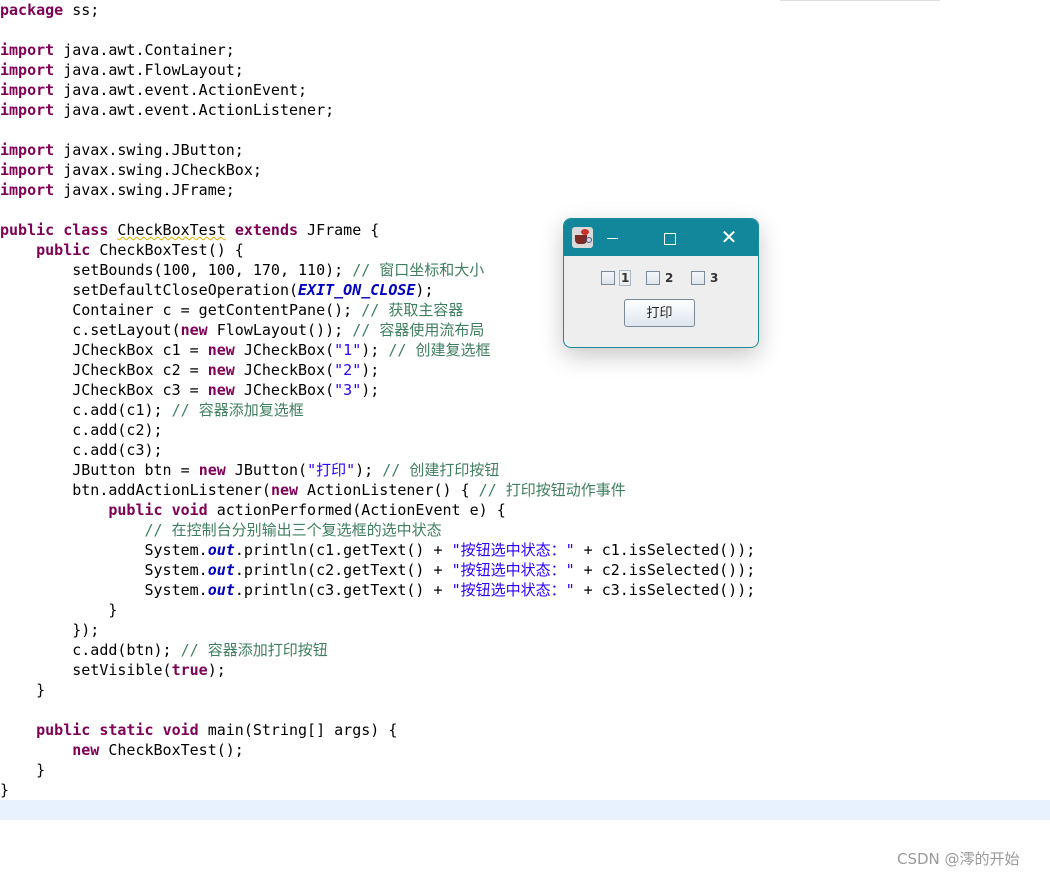  What do you see at coordinates (729, 237) in the screenshot?
I see `close-icon: ✕` at bounding box center [729, 237].